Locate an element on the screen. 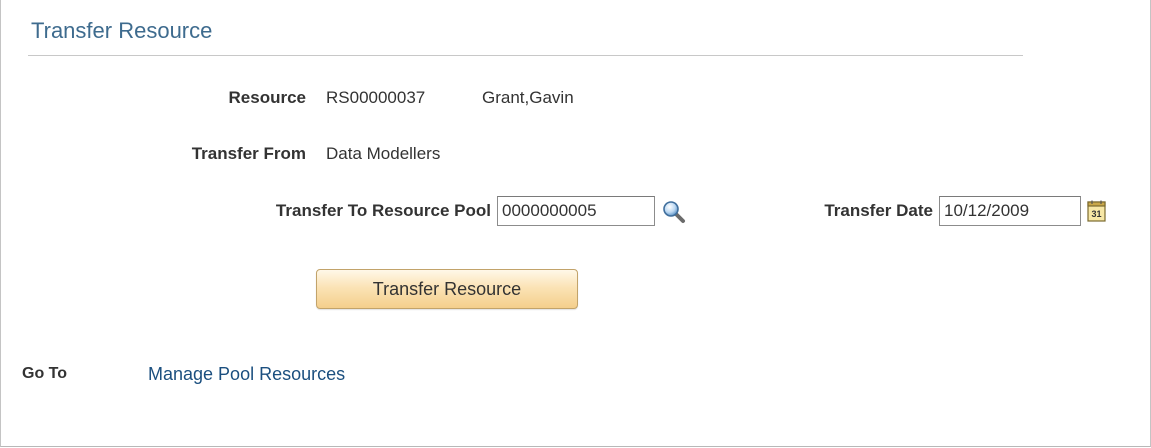 The width and height of the screenshot is (1151, 448). resource-id: RS00000037 is located at coordinates (376, 97).